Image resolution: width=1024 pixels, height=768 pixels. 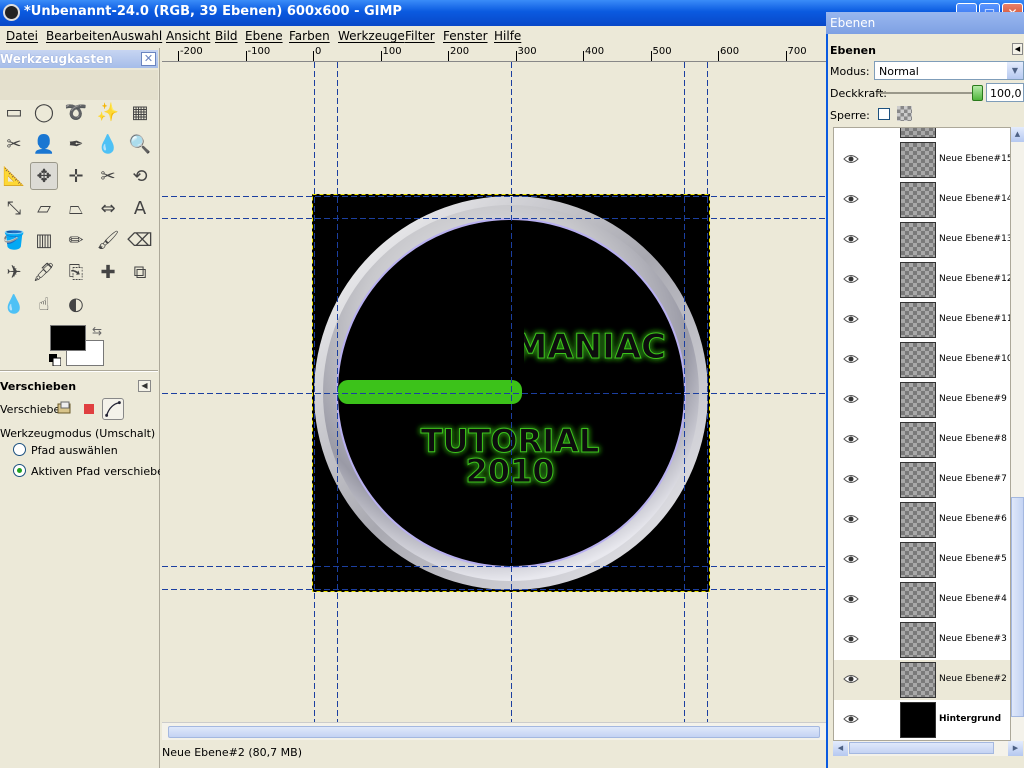 What do you see at coordinates (140, 176) in the screenshot?
I see `rotate-icon: ⟲` at bounding box center [140, 176].